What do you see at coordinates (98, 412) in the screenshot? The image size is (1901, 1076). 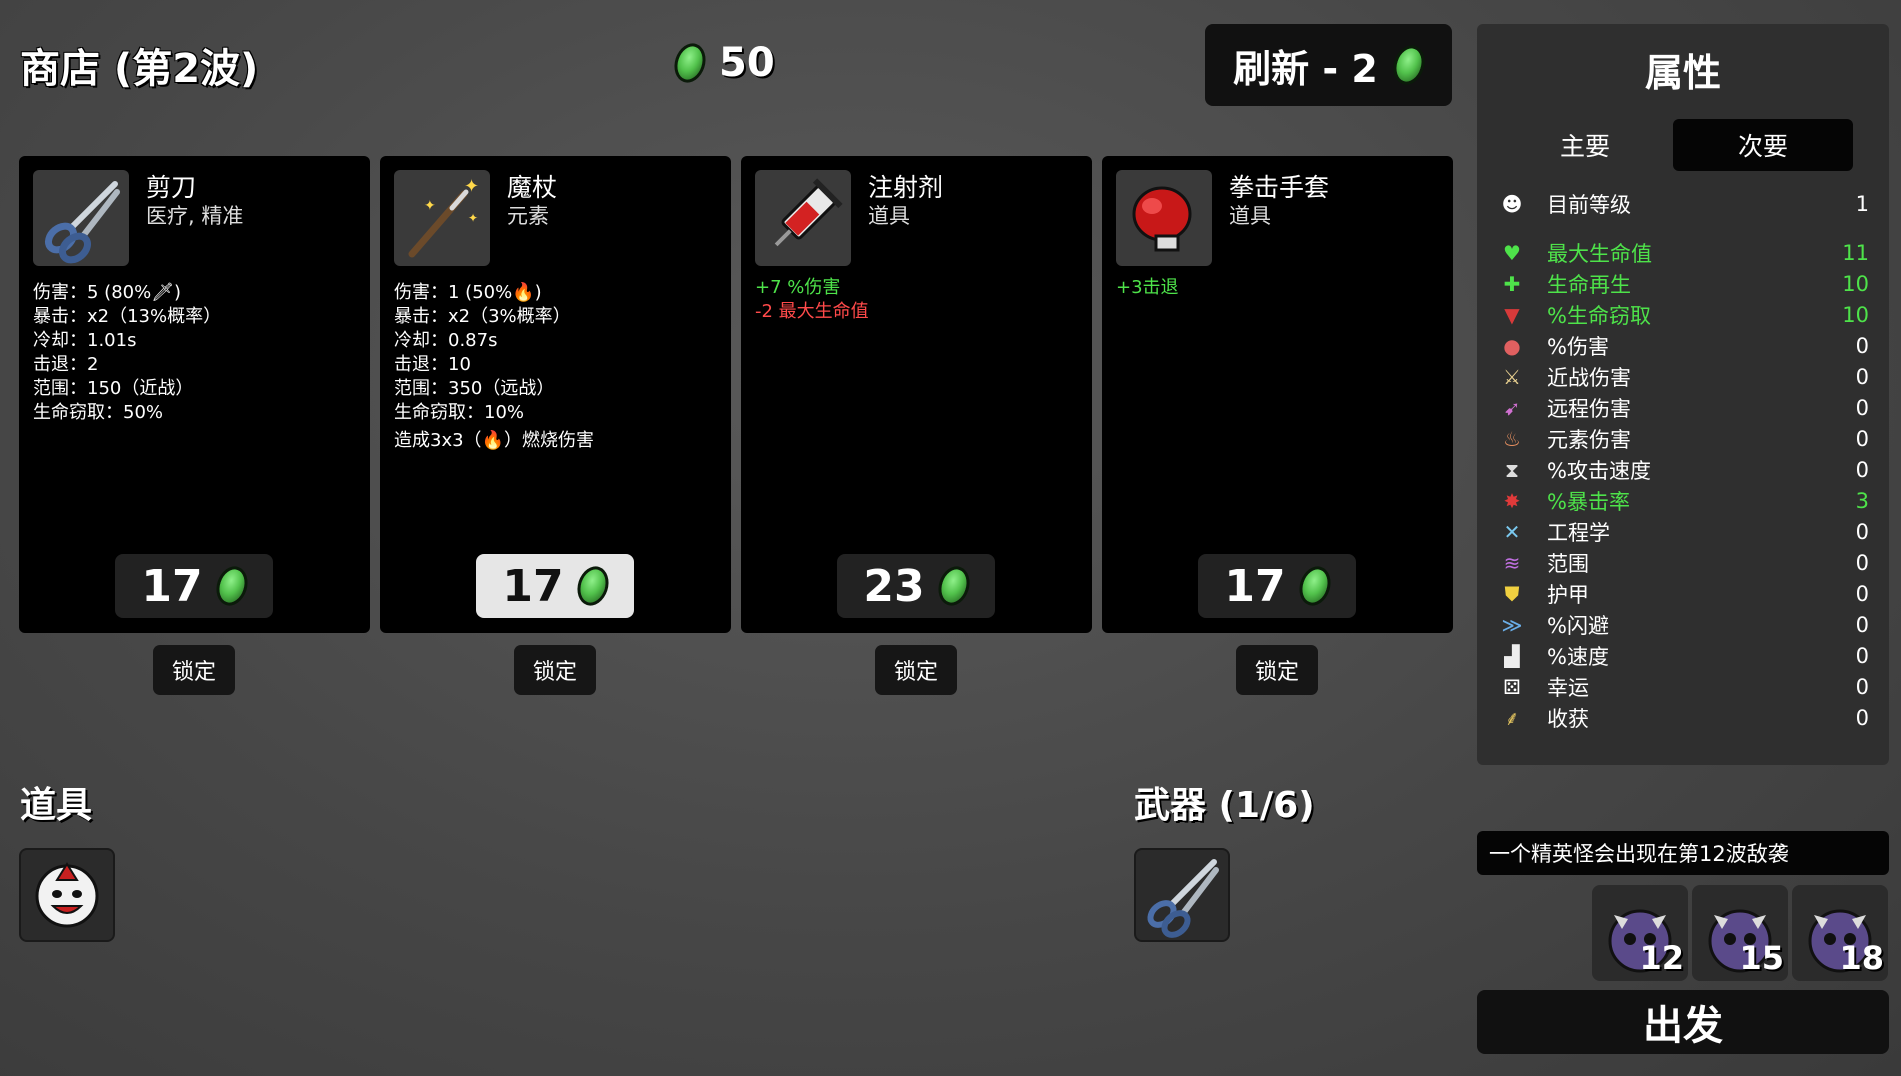 I see `stat-line: 生命窃取：50%` at bounding box center [98, 412].